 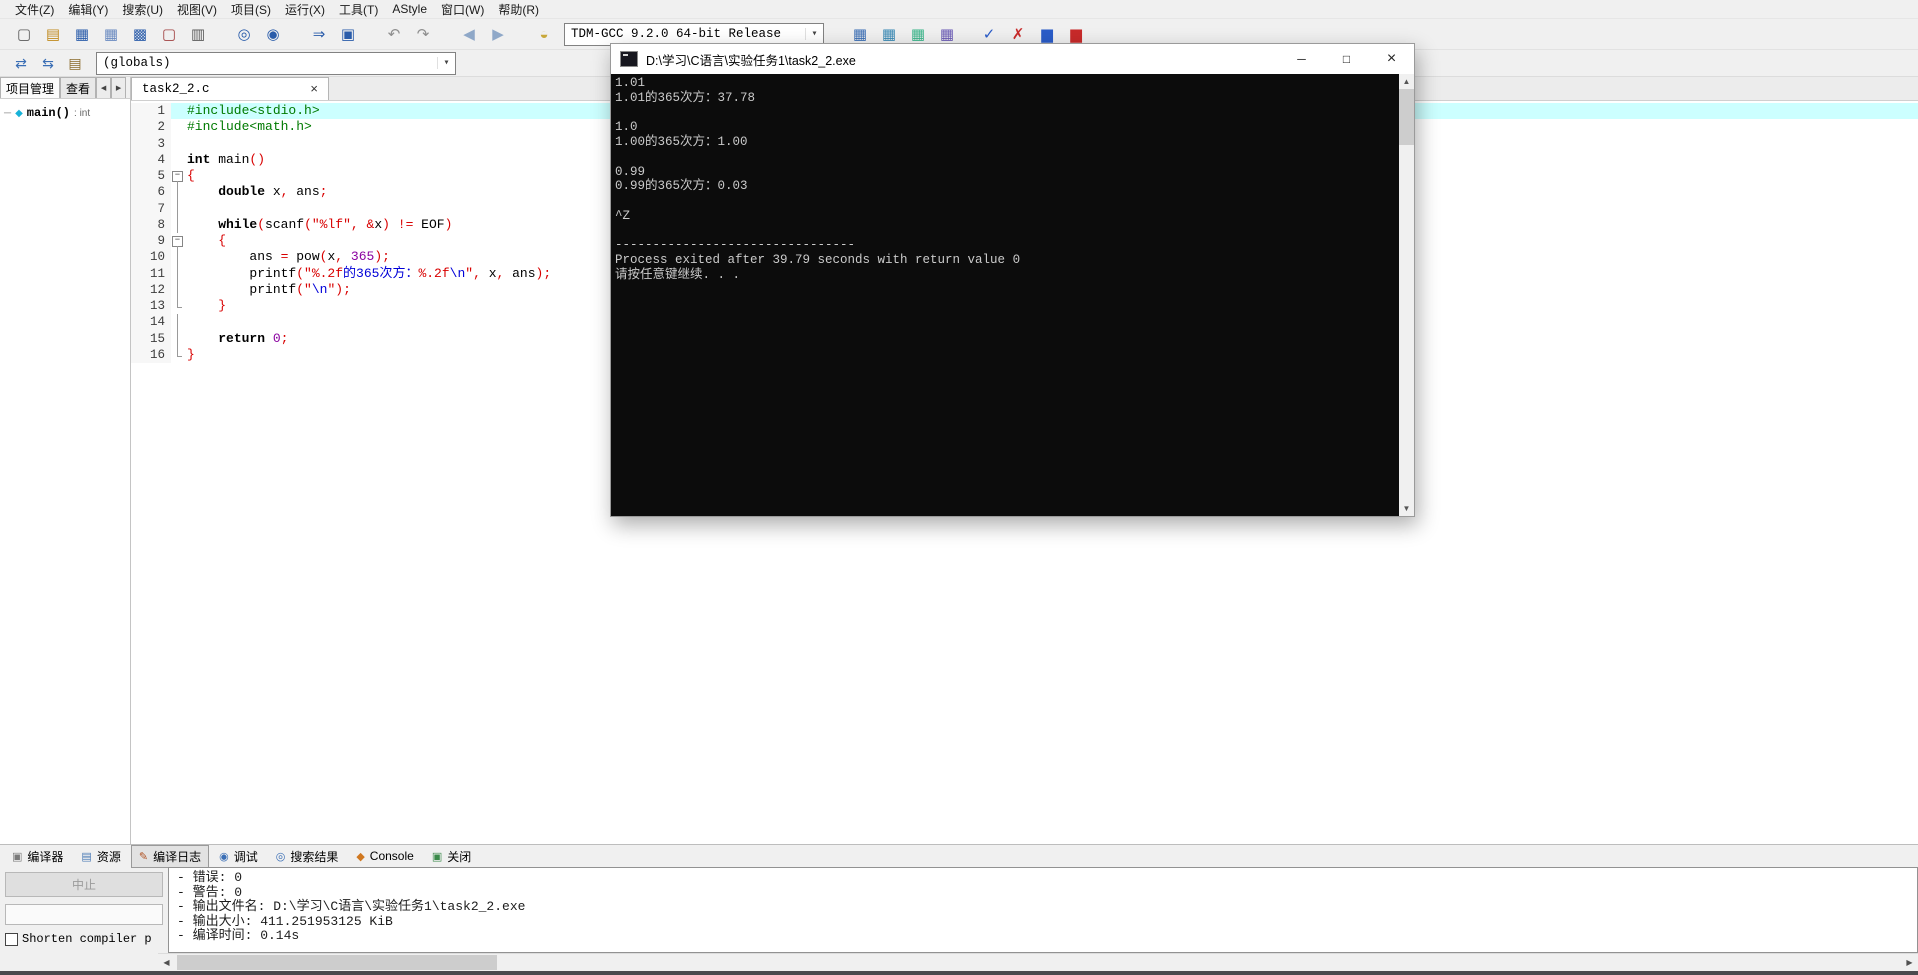 What do you see at coordinates (82, 34) in the screenshot?
I see `save-icon: ▦` at bounding box center [82, 34].